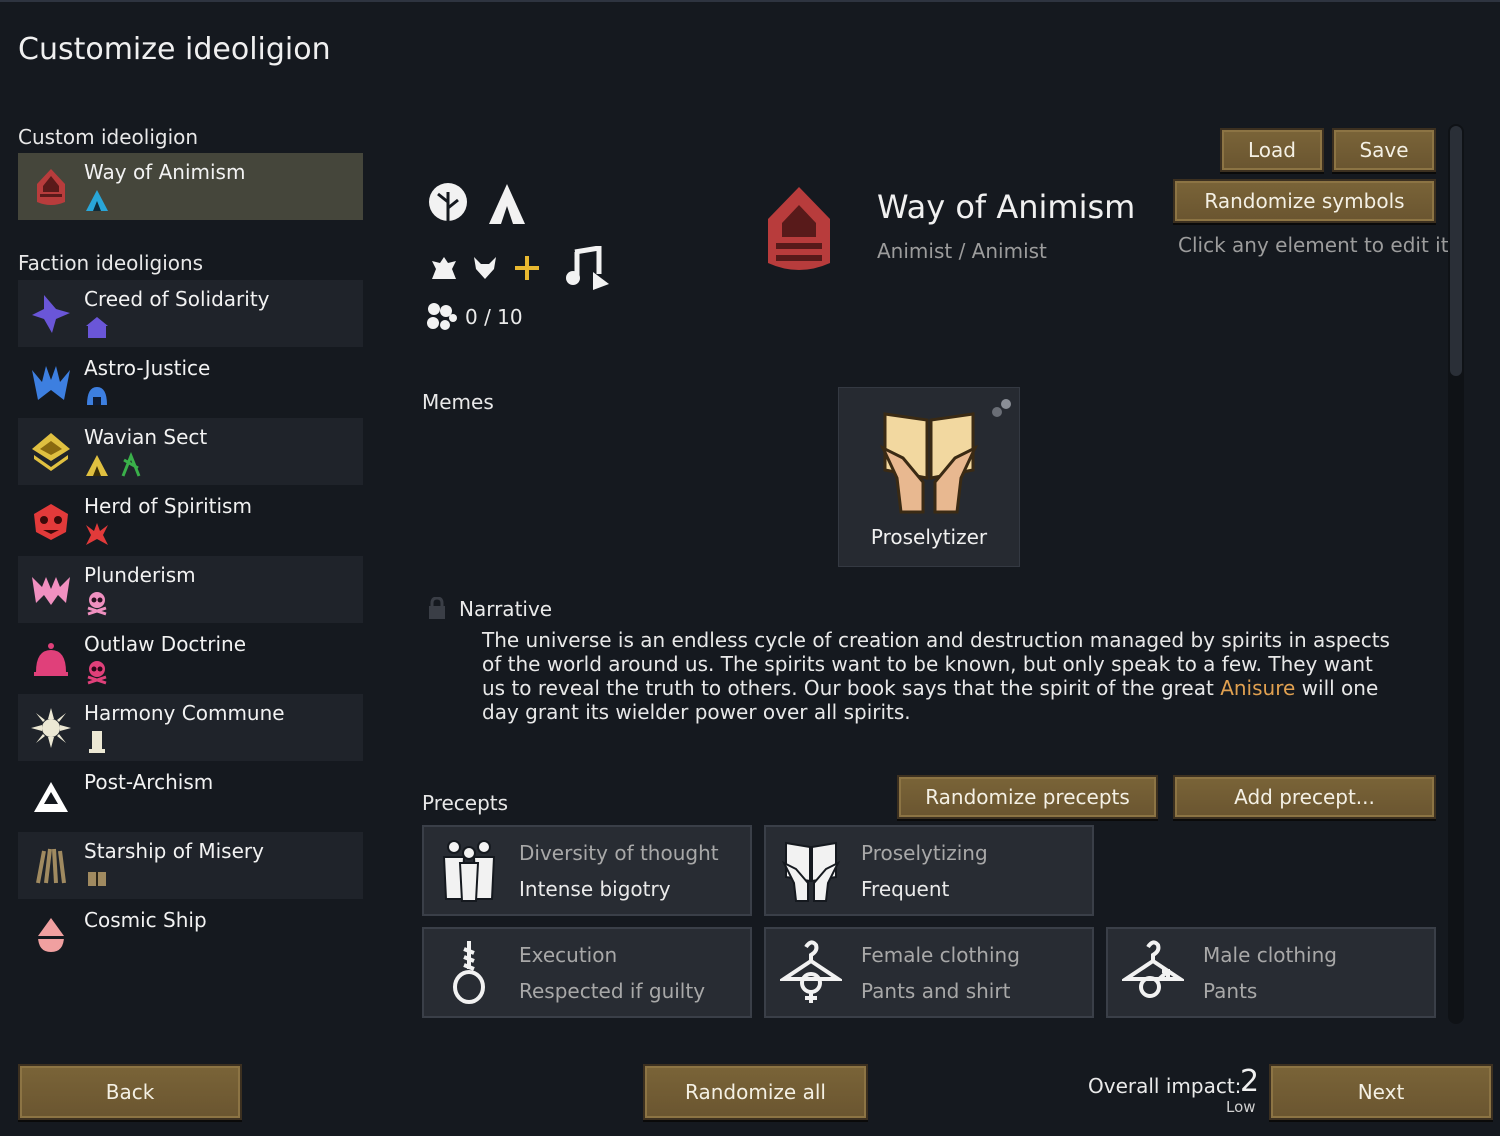  I want to click on precept-value: Intense bigotry, so click(595, 889).